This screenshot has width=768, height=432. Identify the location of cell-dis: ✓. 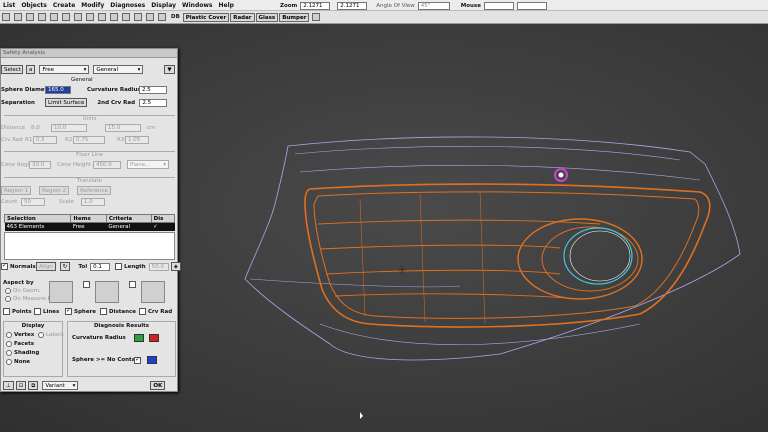
(163, 226).